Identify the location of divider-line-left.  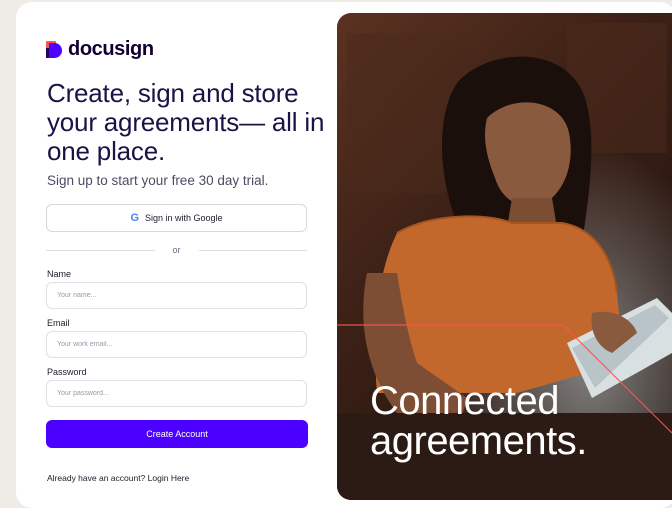
(100, 250).